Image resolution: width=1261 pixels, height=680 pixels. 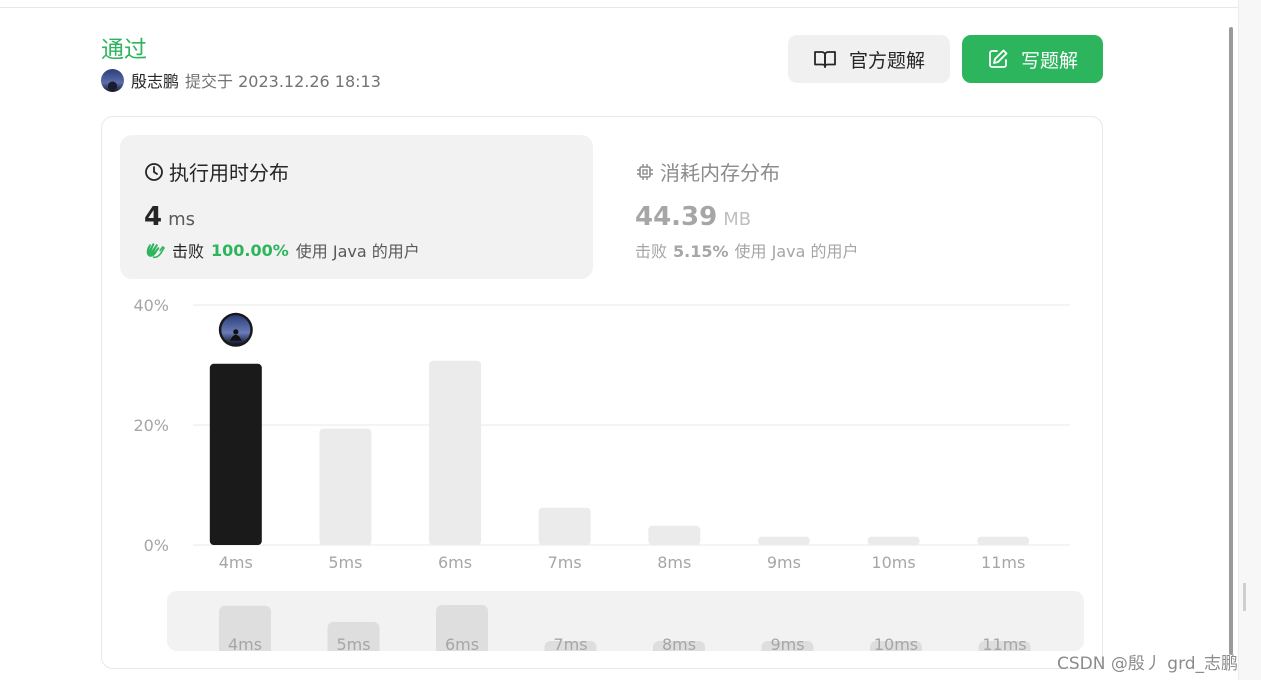 What do you see at coordinates (784, 562) in the screenshot?
I see `x-tick-label: 9ms` at bounding box center [784, 562].